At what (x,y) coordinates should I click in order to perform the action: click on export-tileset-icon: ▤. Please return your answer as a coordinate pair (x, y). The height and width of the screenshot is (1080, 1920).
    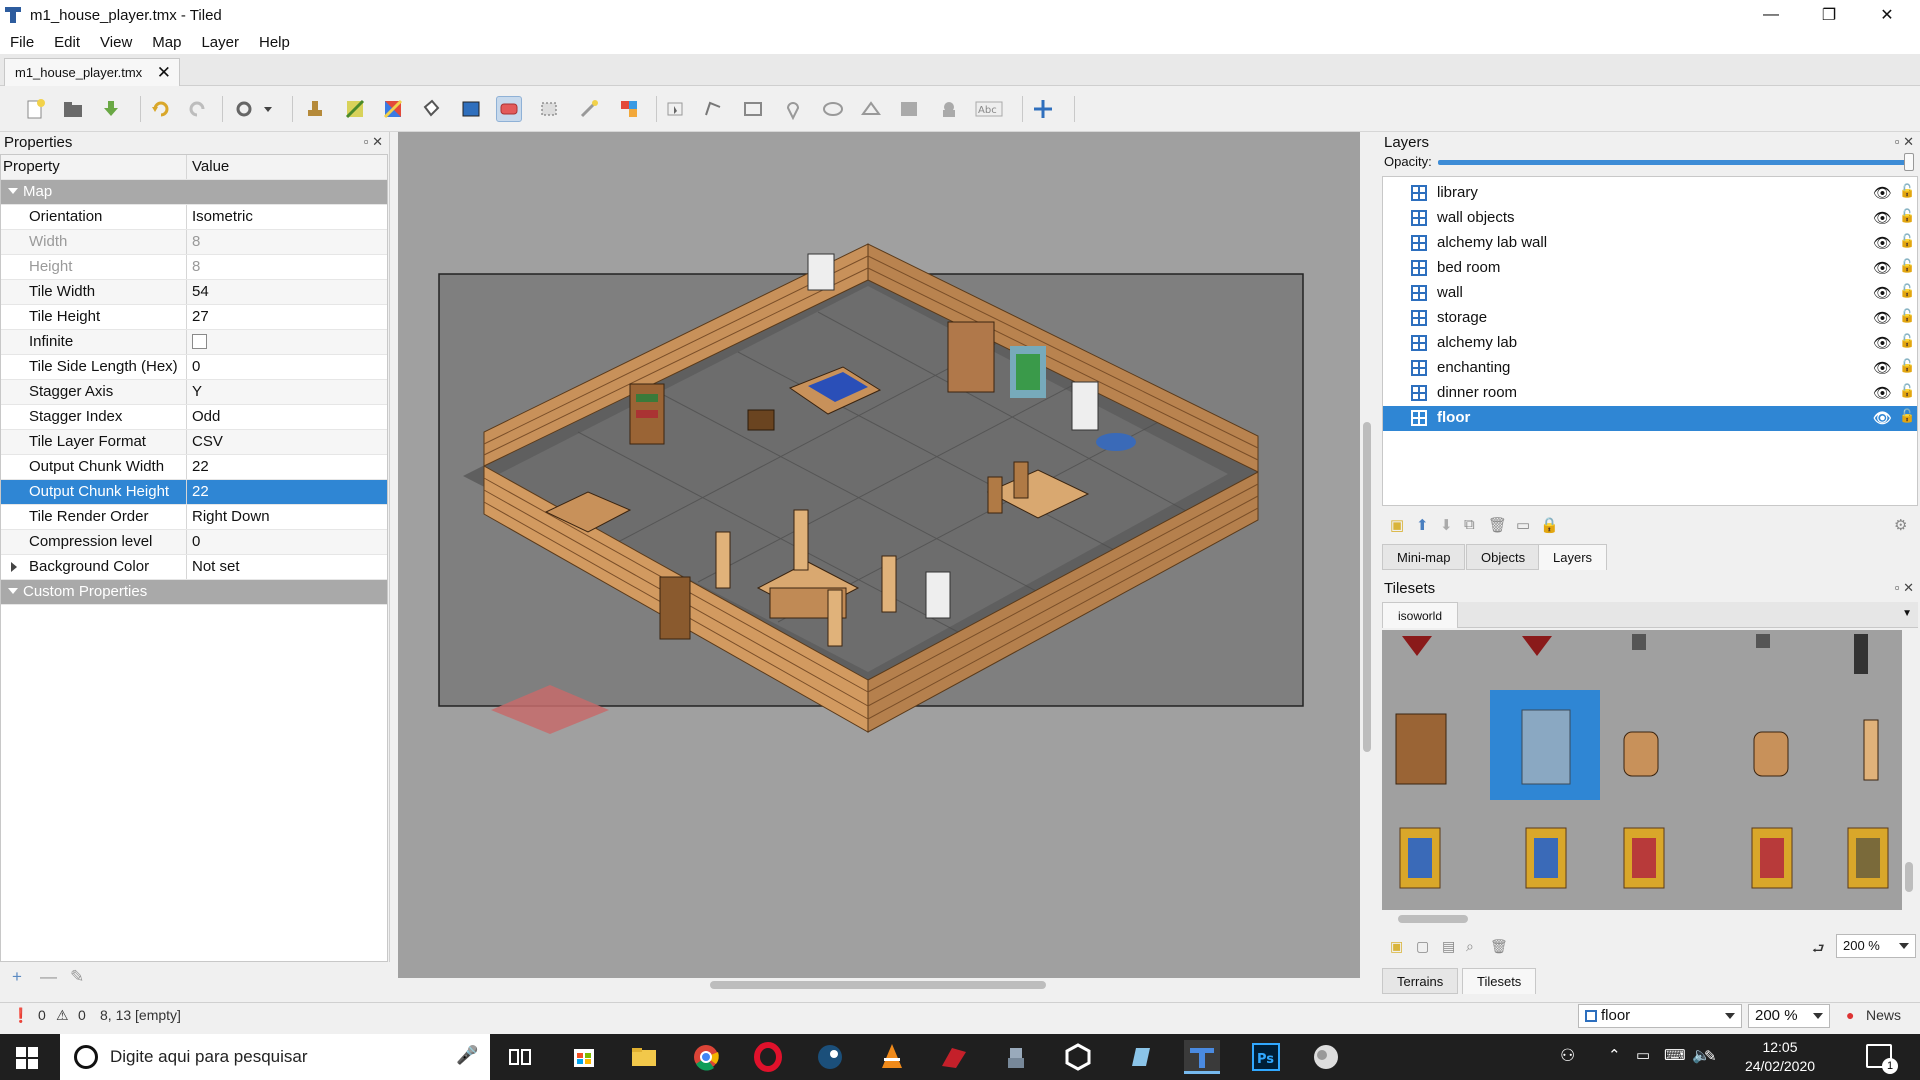
    Looking at the image, I should click on (1448, 946).